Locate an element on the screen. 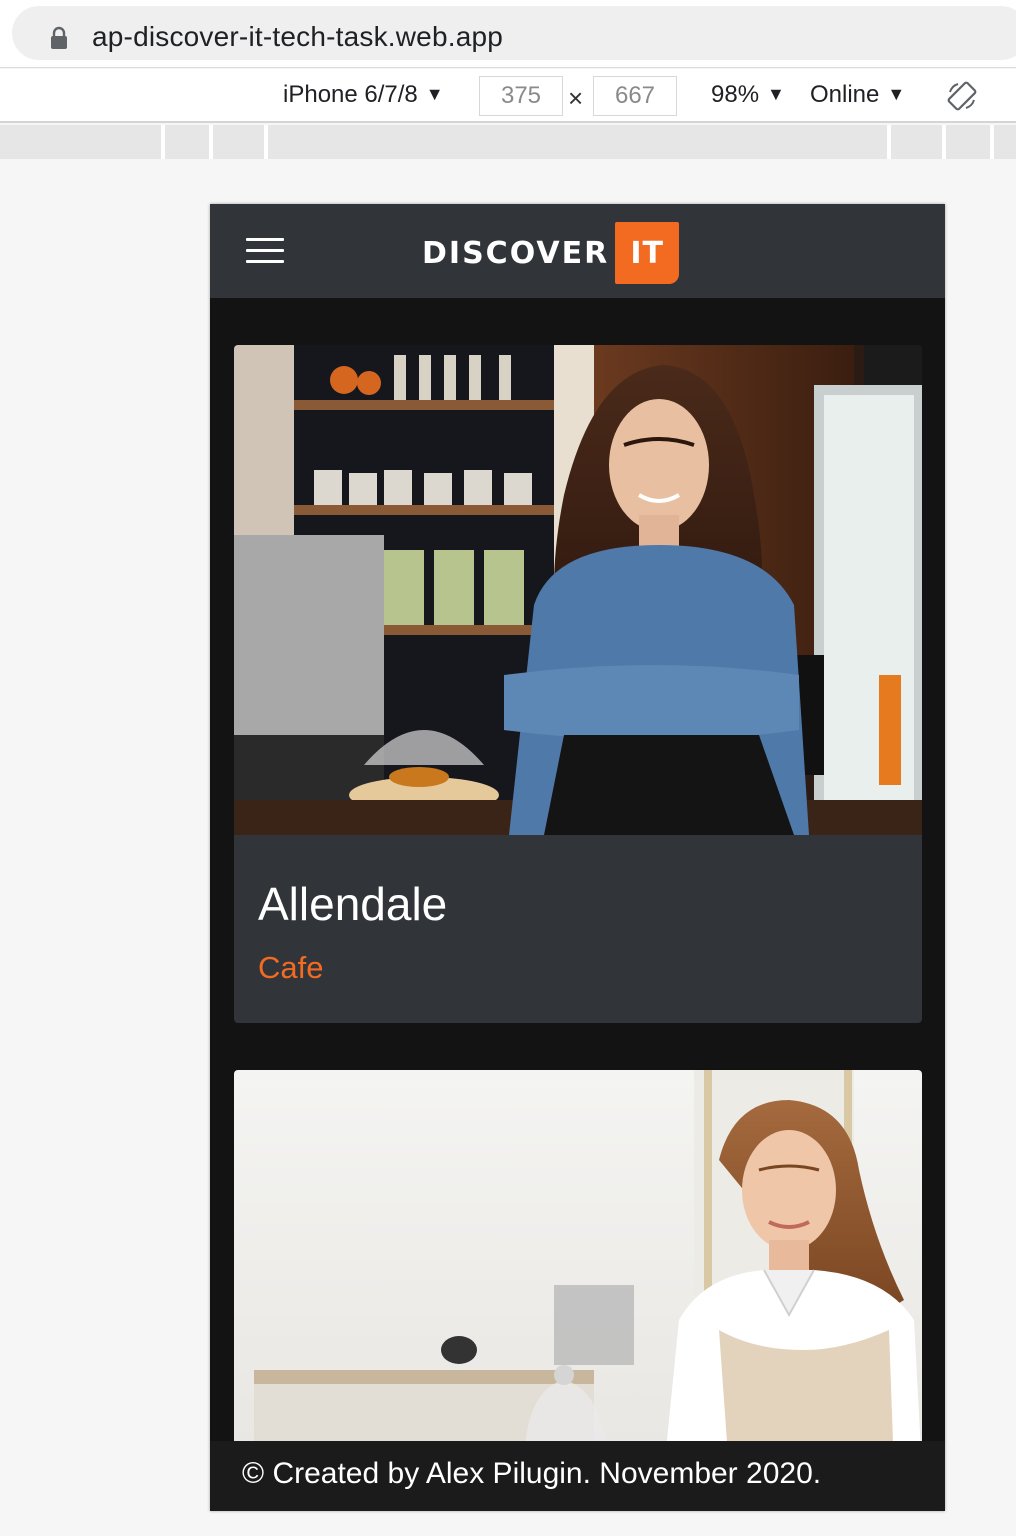  width-input: 375 is located at coordinates (521, 96).